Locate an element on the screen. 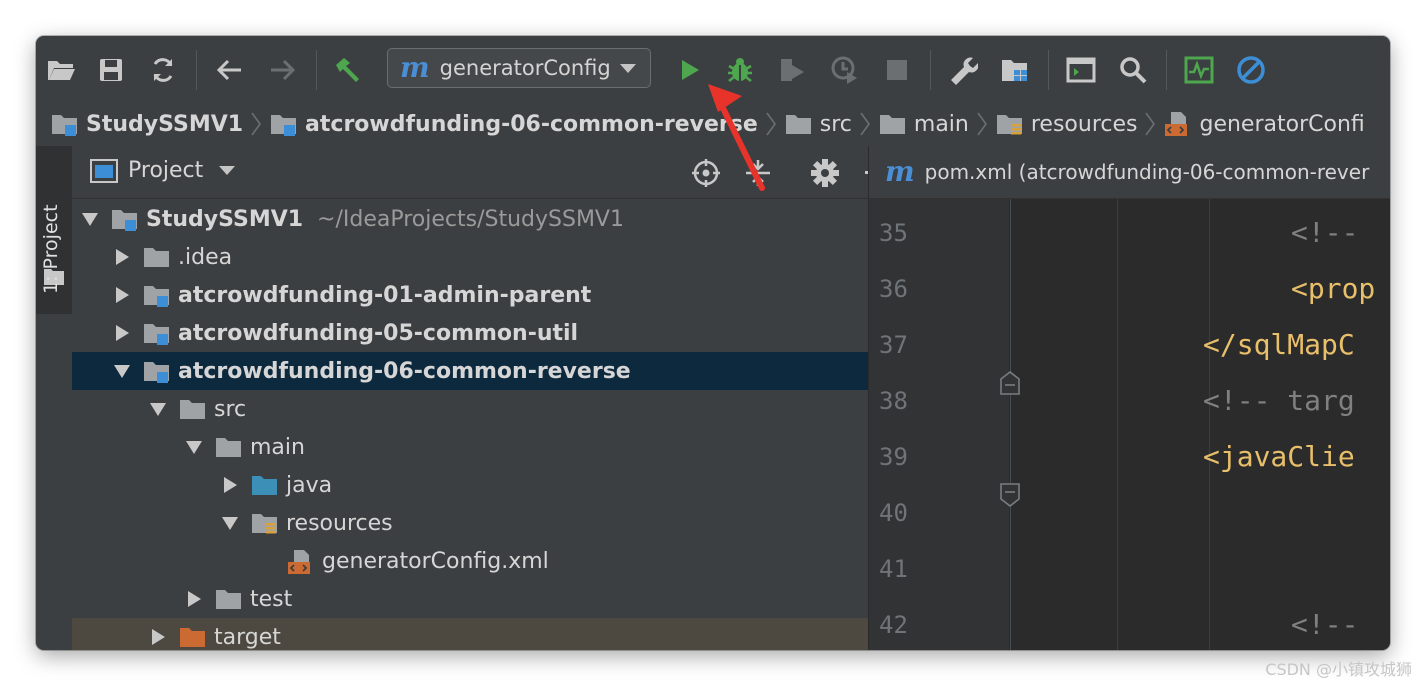 The image size is (1426, 686). tree-row-common-reverse: atcrowdfunding-06-common-reverse is located at coordinates (470, 371).